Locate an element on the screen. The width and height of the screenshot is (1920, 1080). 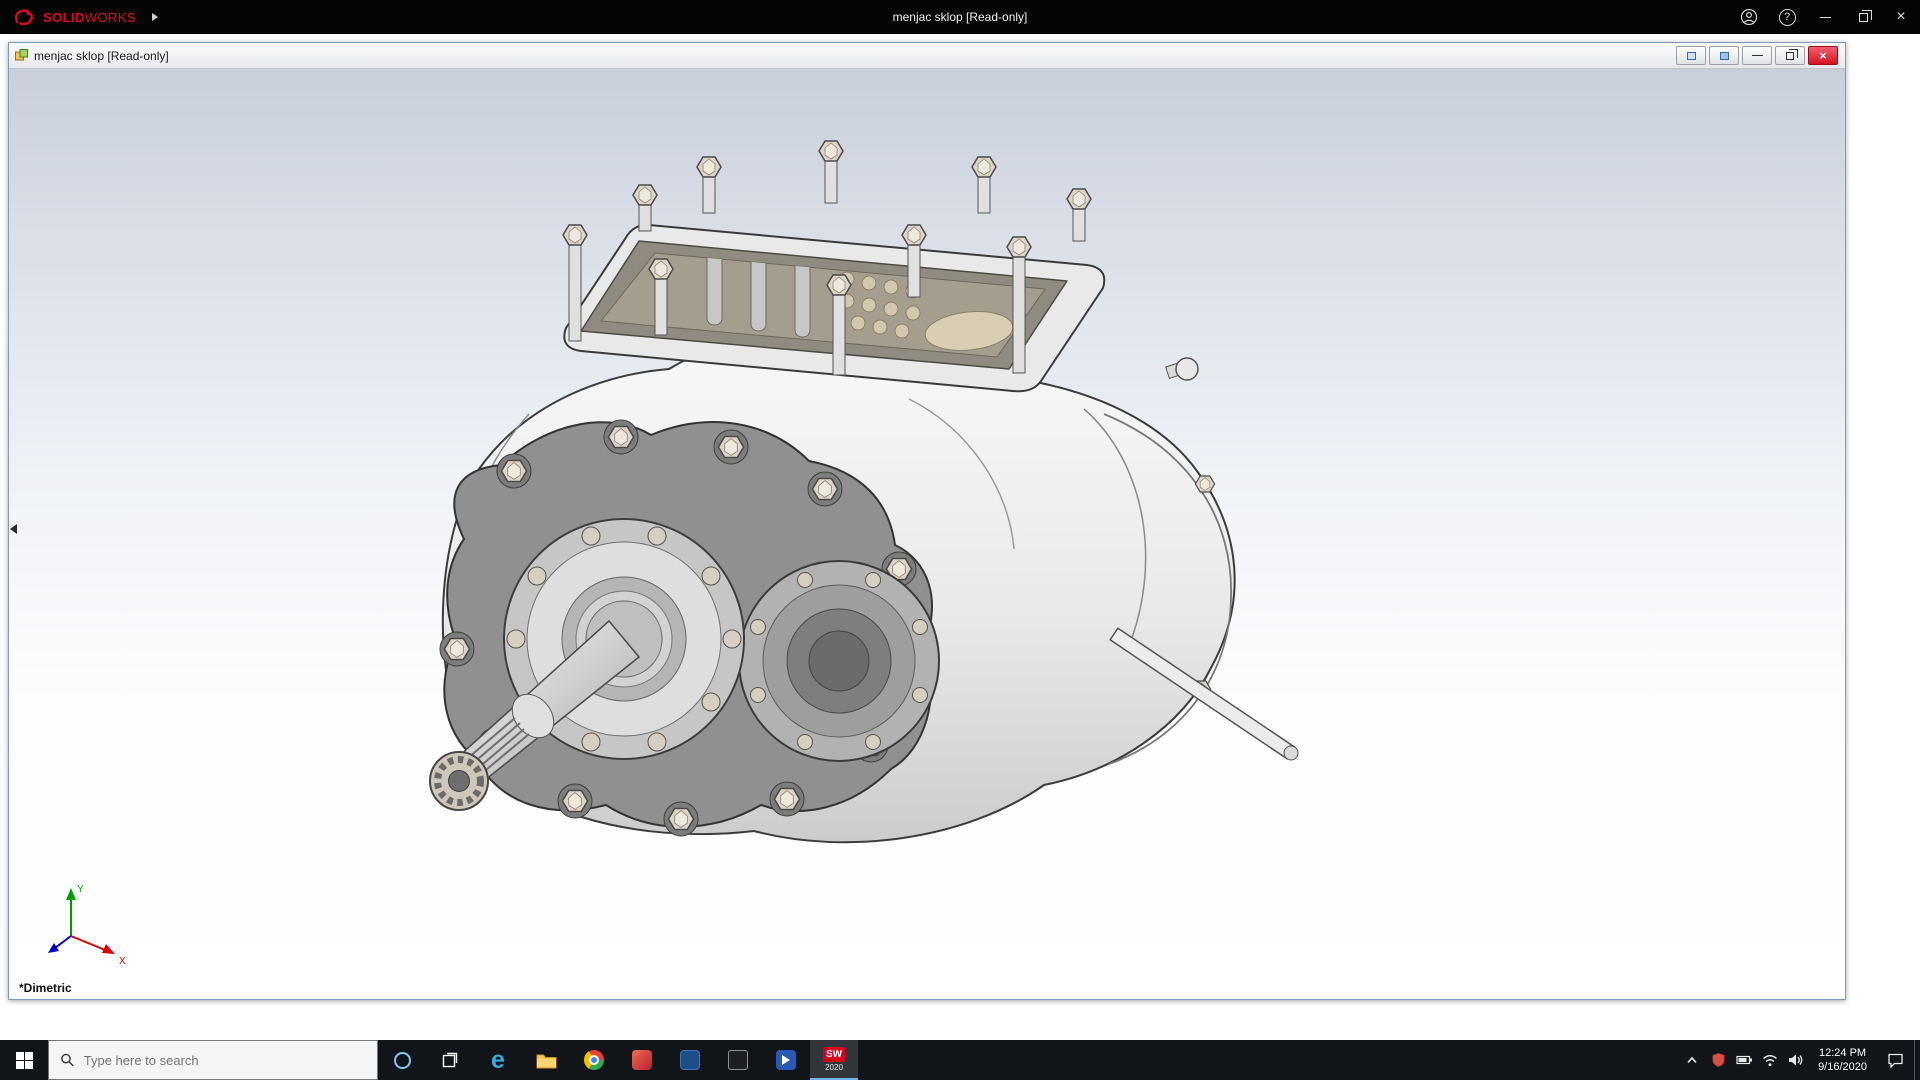
clock-date: 9/16/2020 is located at coordinates (1842, 1067).